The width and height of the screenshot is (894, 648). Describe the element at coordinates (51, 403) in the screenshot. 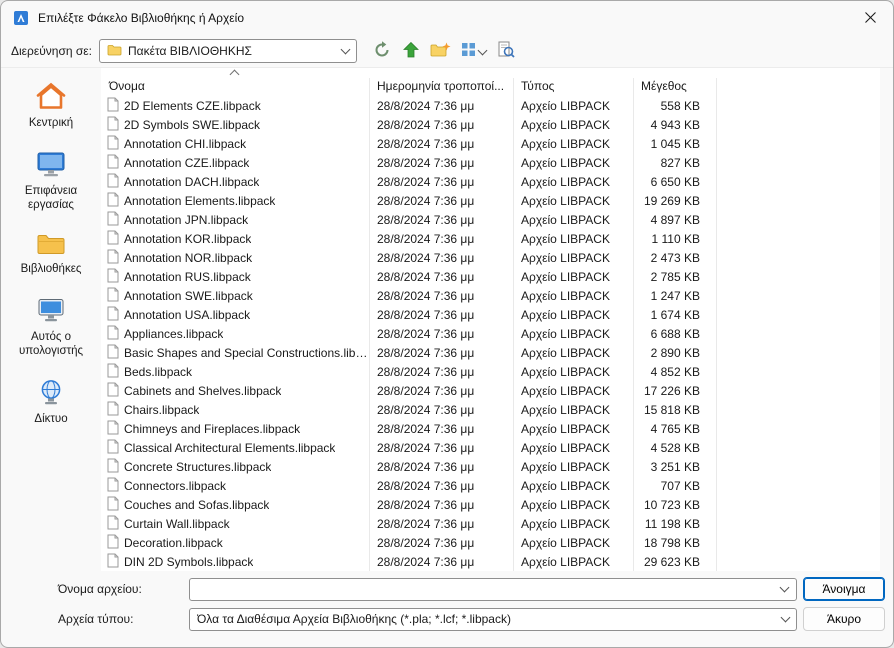

I see `sidebar-item-network: Δίκτυο` at that location.